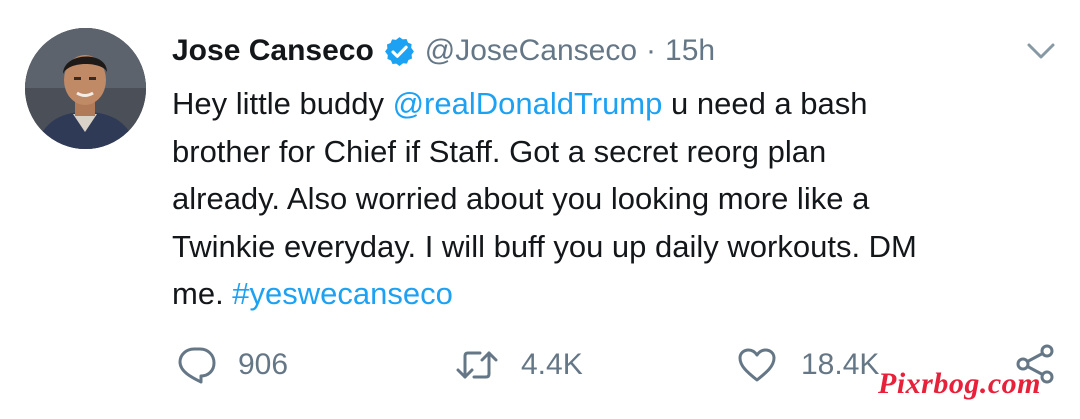 Image resolution: width=1080 pixels, height=419 pixels. What do you see at coordinates (690, 51) in the screenshot?
I see `tweet-timestamp: 15h` at bounding box center [690, 51].